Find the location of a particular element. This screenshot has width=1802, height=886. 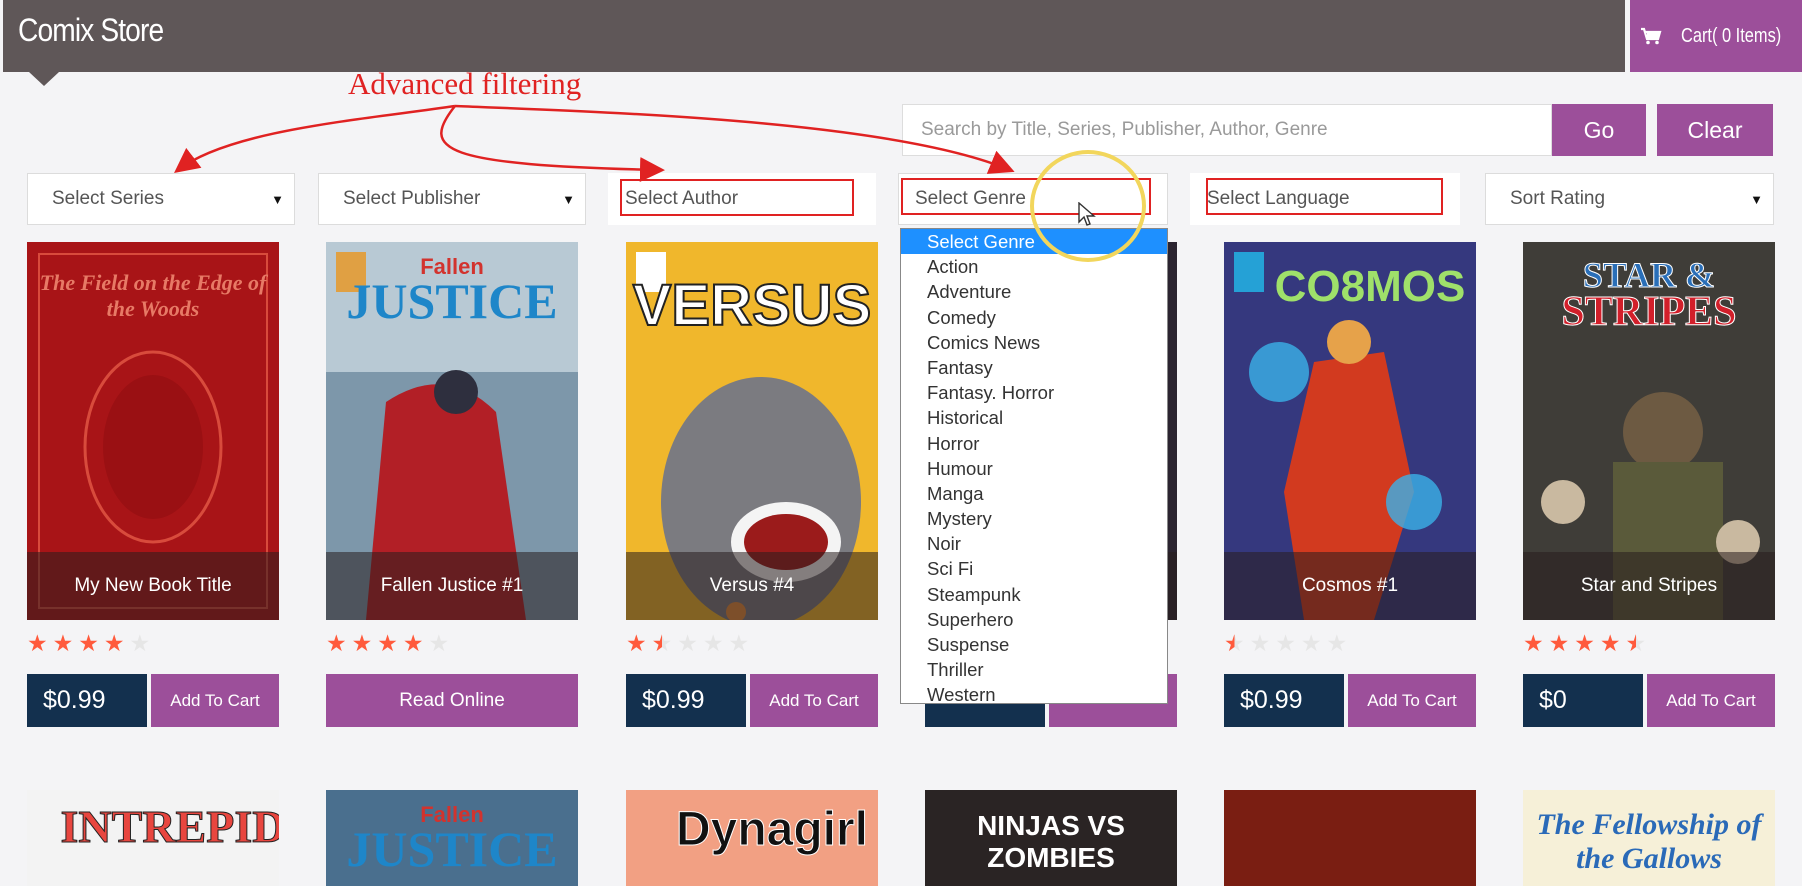

comic-cover: STAR & STRIPES Star and Stripes is located at coordinates (1649, 431).